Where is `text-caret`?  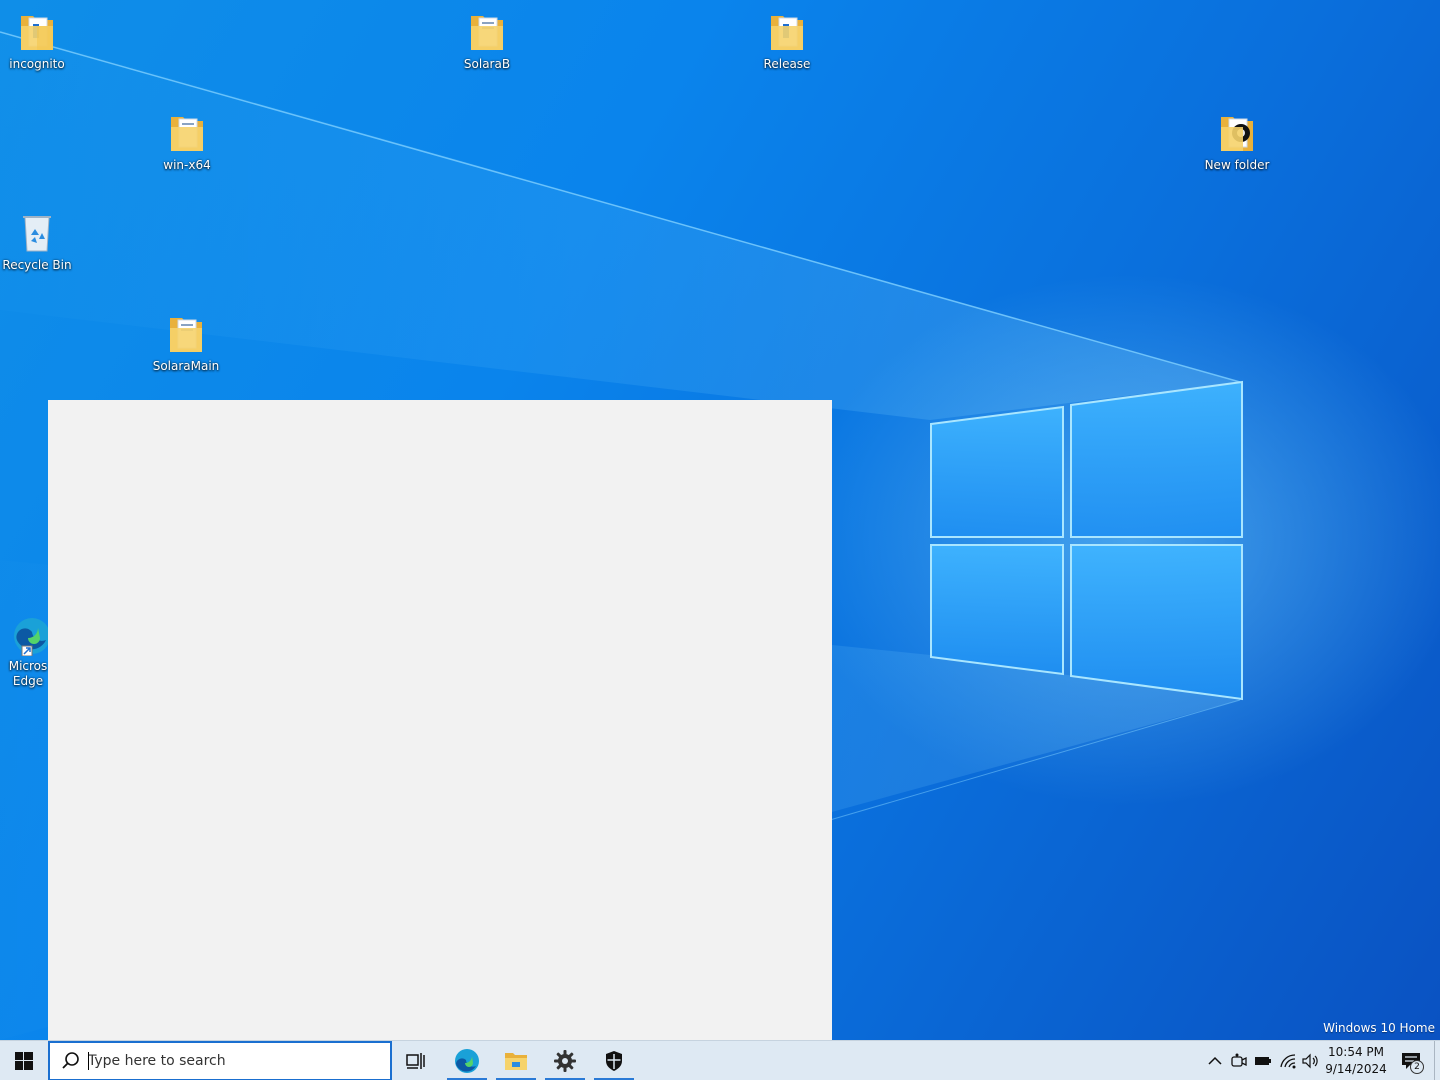
text-caret is located at coordinates (88, 1061).